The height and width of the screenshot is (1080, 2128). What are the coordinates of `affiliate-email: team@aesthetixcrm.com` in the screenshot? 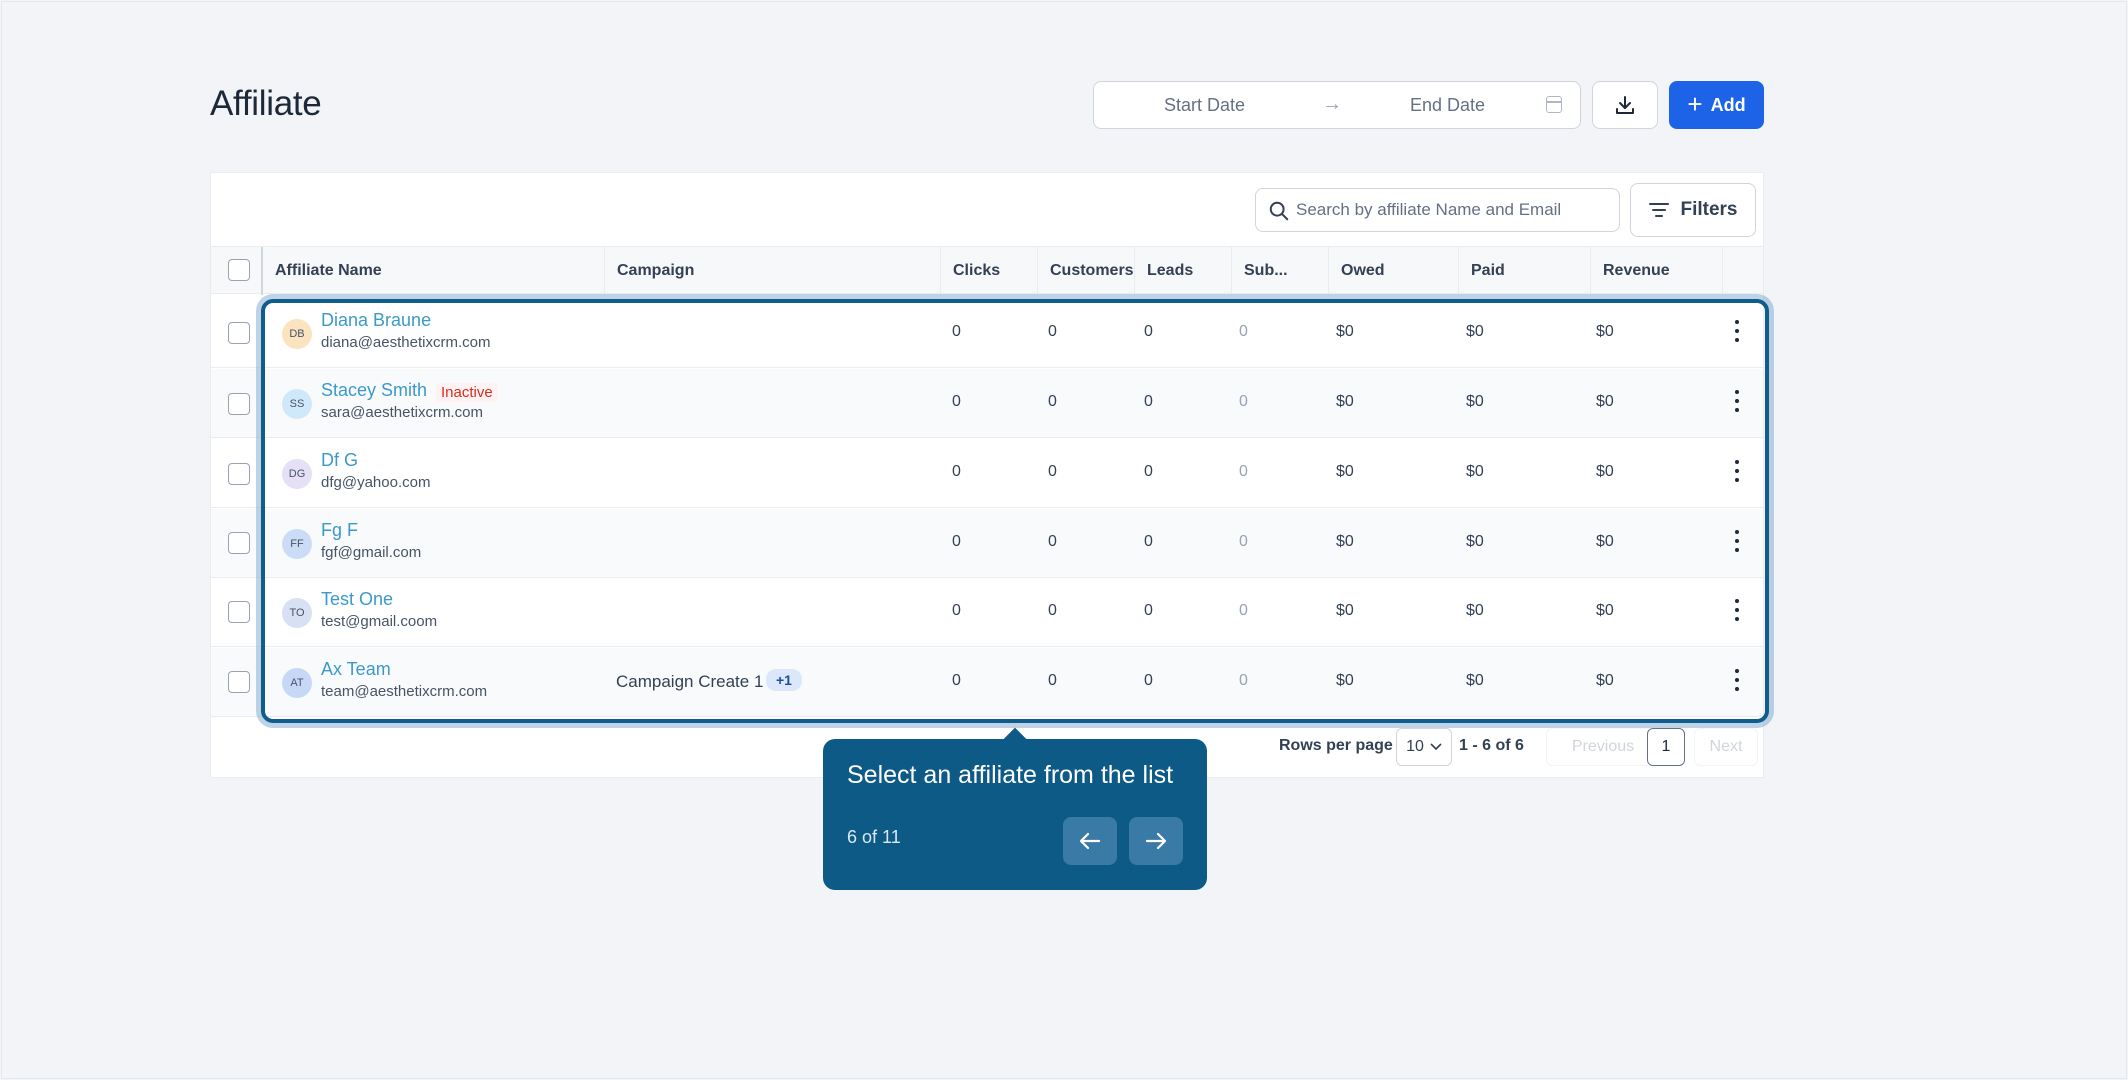 It's located at (404, 691).